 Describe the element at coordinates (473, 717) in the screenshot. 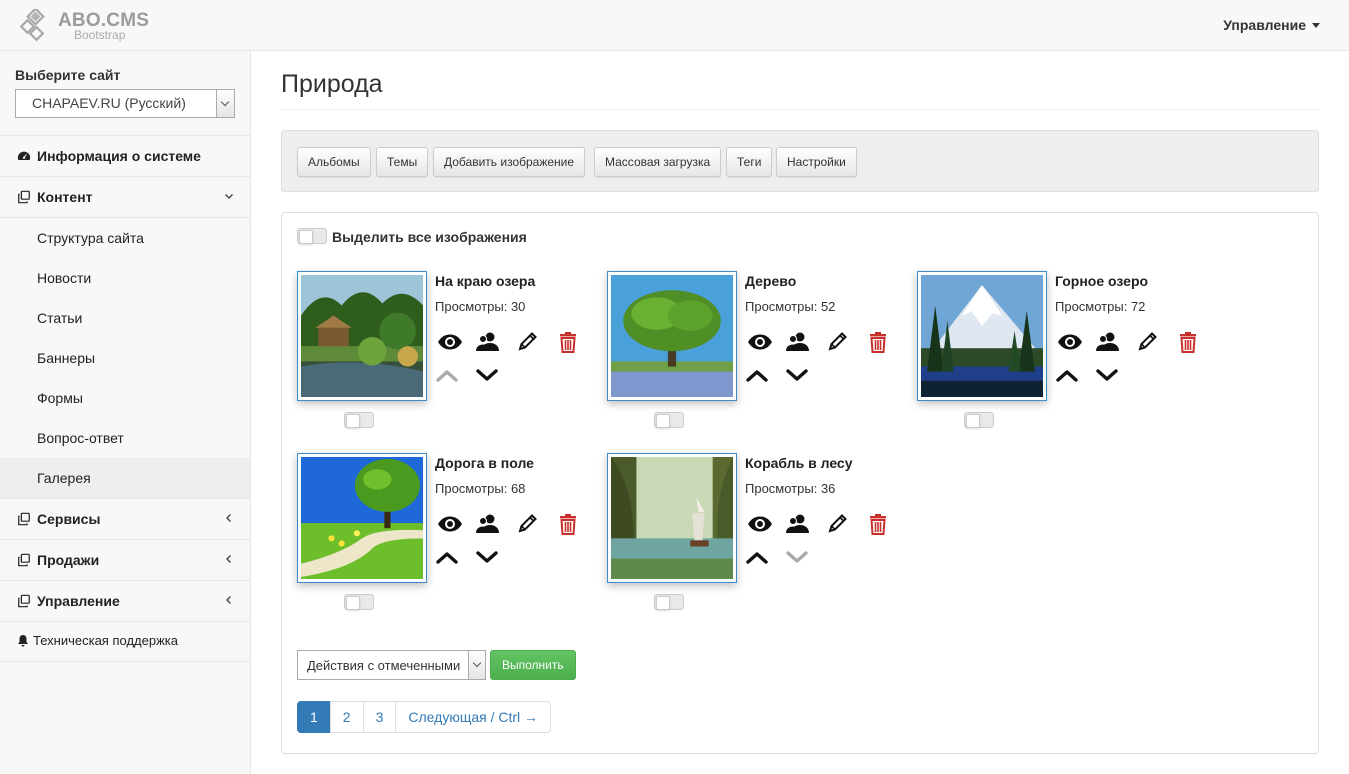

I see `page-link-next: Следующая / Ctrl →` at that location.